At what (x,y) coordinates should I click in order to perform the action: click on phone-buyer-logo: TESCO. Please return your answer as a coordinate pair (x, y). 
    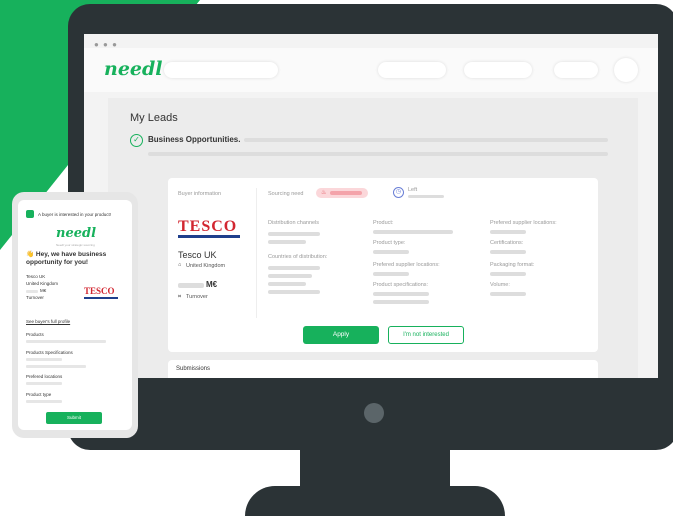
    Looking at the image, I should click on (99, 291).